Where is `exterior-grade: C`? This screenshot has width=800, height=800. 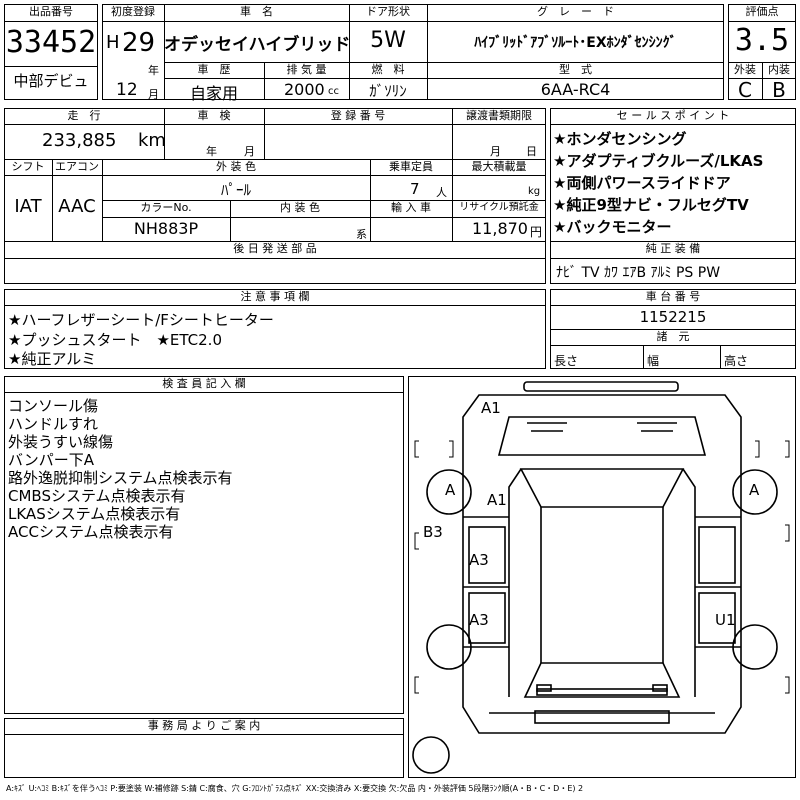 exterior-grade: C is located at coordinates (745, 90).